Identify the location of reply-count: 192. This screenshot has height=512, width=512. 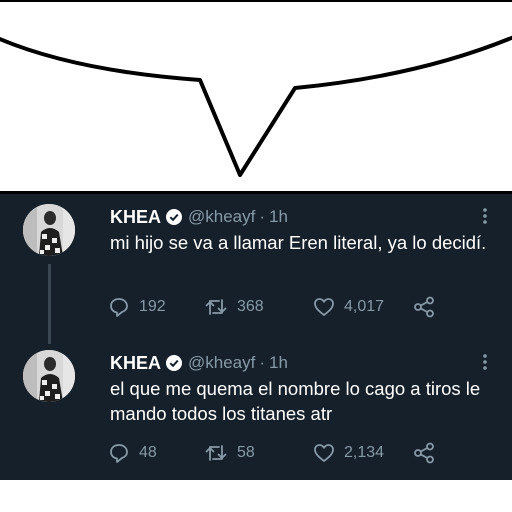
(152, 306).